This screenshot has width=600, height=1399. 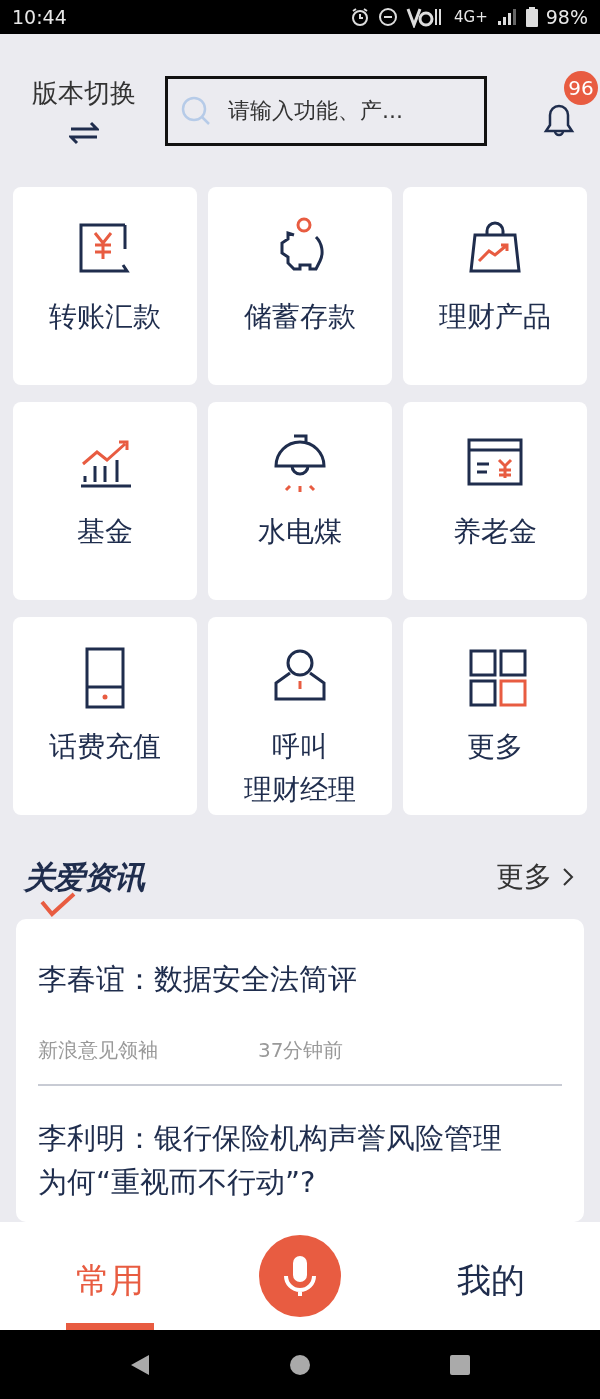 What do you see at coordinates (388, 17) in the screenshot?
I see `do-not-disturb-icon` at bounding box center [388, 17].